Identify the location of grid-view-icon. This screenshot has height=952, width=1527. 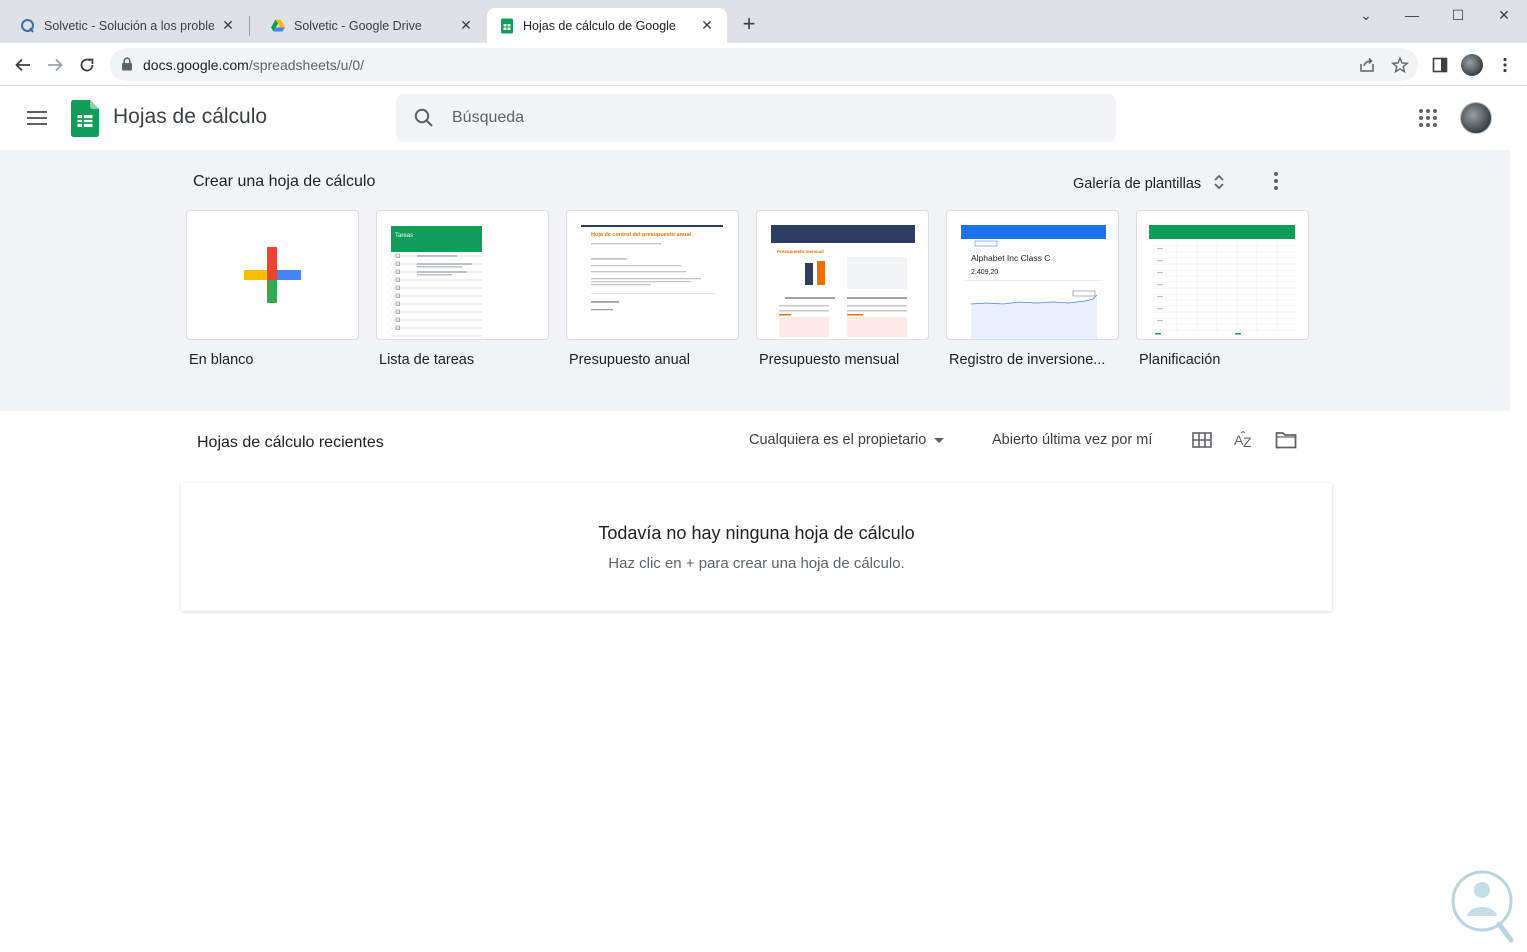
(1202, 440).